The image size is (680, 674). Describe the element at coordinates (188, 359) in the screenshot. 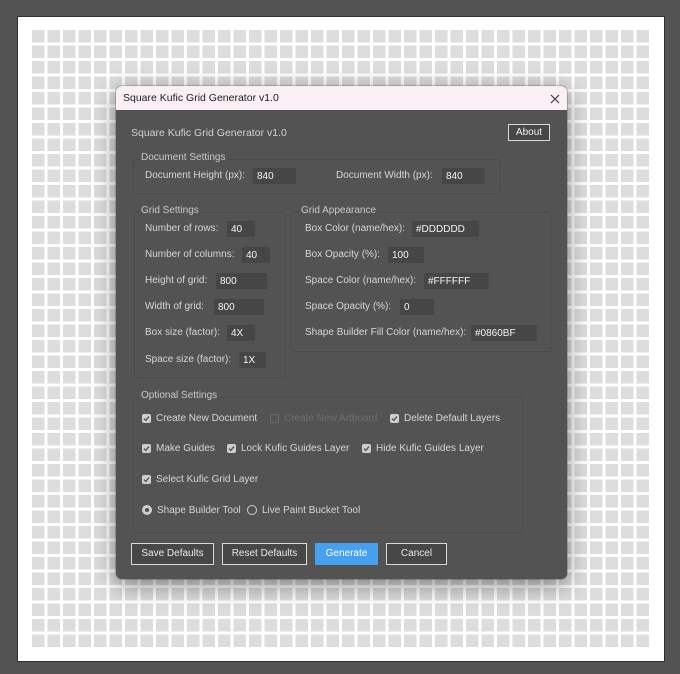

I see `space-size-label: Space size (factor):` at that location.